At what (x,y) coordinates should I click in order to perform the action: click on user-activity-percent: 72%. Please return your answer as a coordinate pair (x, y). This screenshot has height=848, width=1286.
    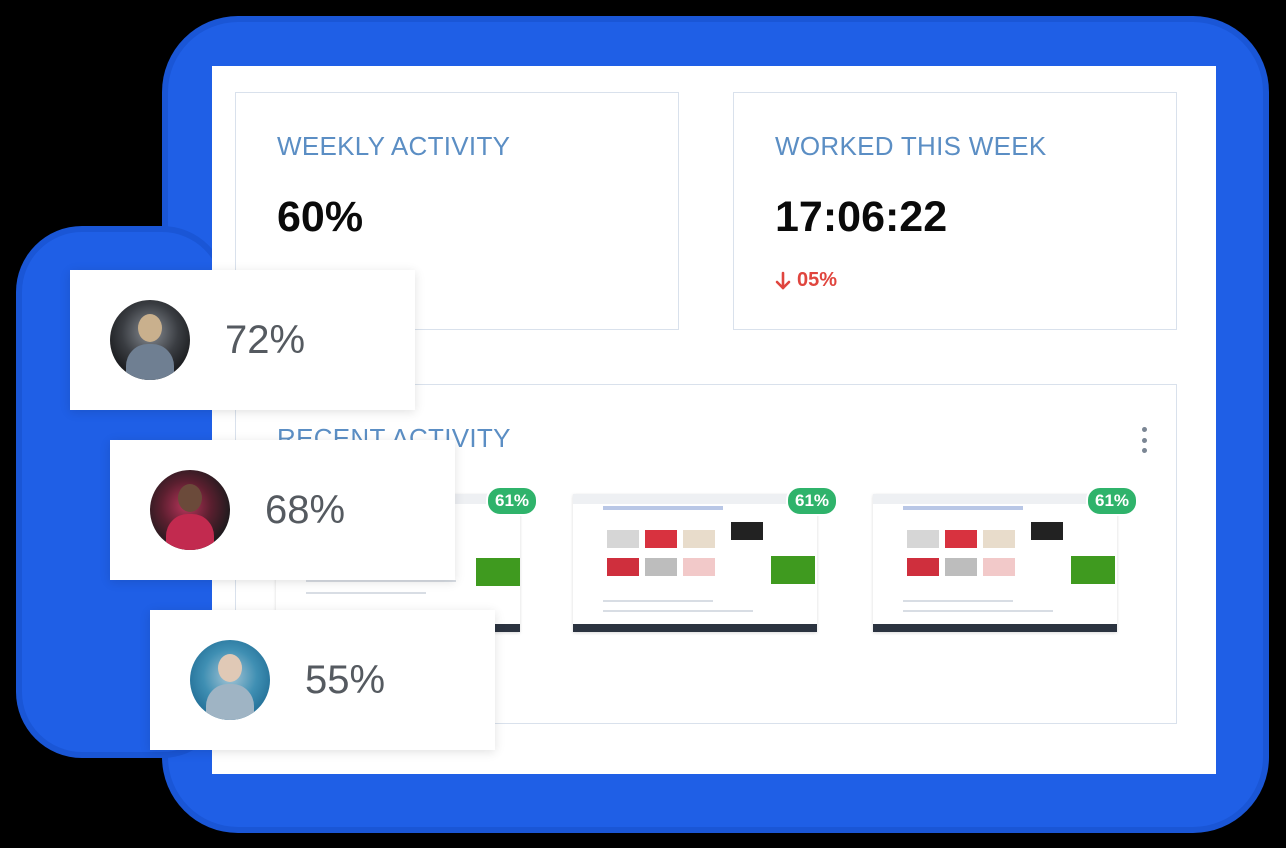
    Looking at the image, I should click on (265, 339).